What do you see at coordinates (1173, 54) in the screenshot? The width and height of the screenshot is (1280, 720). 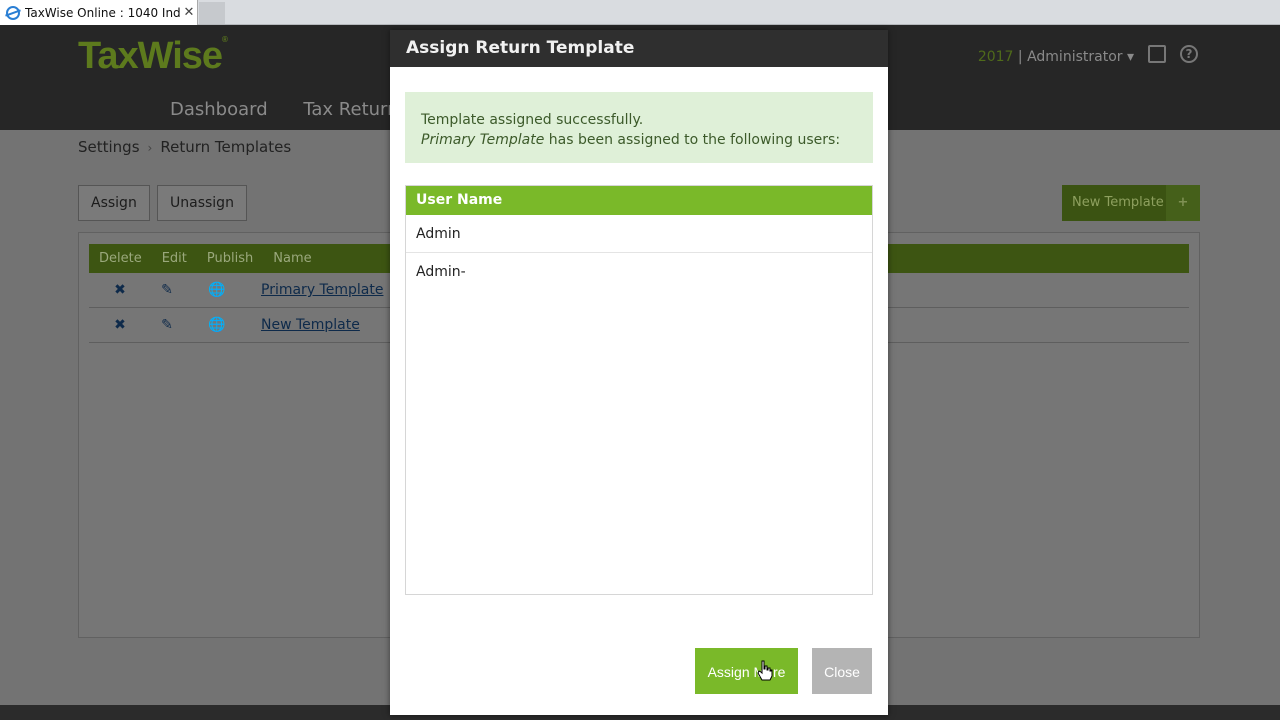 I see `header-icons: ?` at bounding box center [1173, 54].